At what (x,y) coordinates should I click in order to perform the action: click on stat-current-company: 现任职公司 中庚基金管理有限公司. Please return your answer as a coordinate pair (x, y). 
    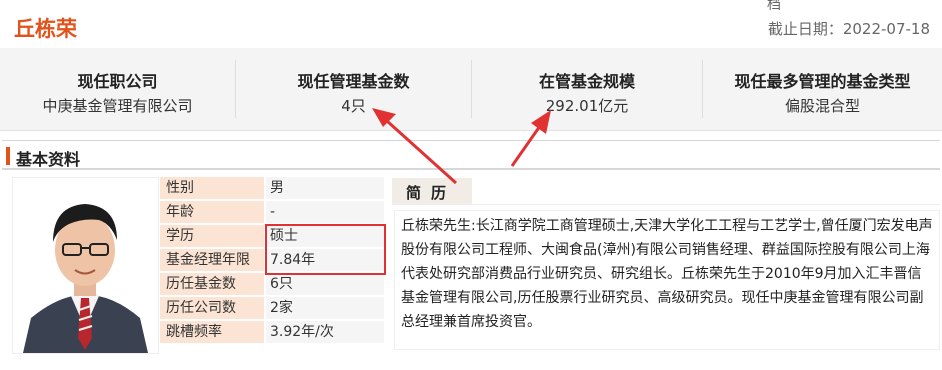
    Looking at the image, I should click on (117, 89).